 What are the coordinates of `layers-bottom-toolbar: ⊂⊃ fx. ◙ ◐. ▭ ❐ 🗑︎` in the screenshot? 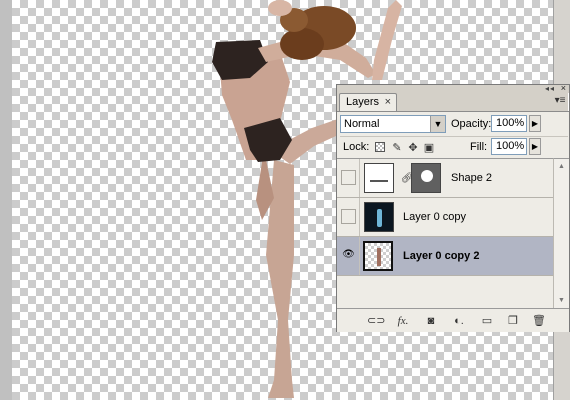 It's located at (453, 320).